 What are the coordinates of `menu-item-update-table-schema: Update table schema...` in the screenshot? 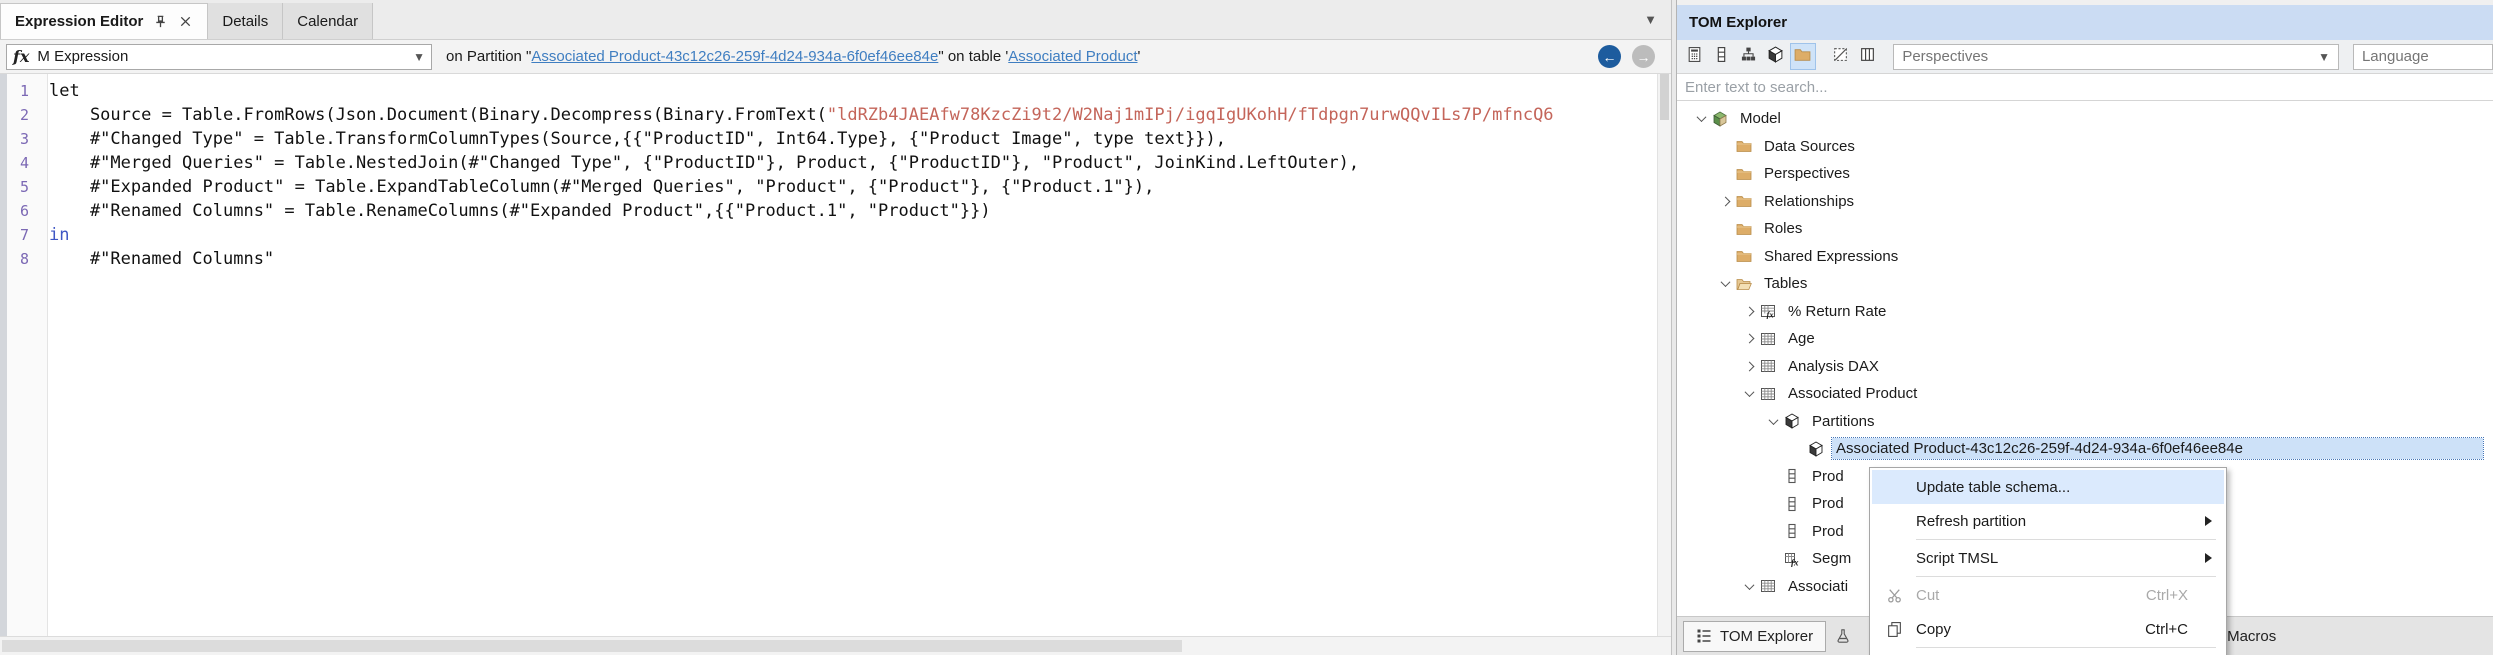 It's located at (2048, 487).